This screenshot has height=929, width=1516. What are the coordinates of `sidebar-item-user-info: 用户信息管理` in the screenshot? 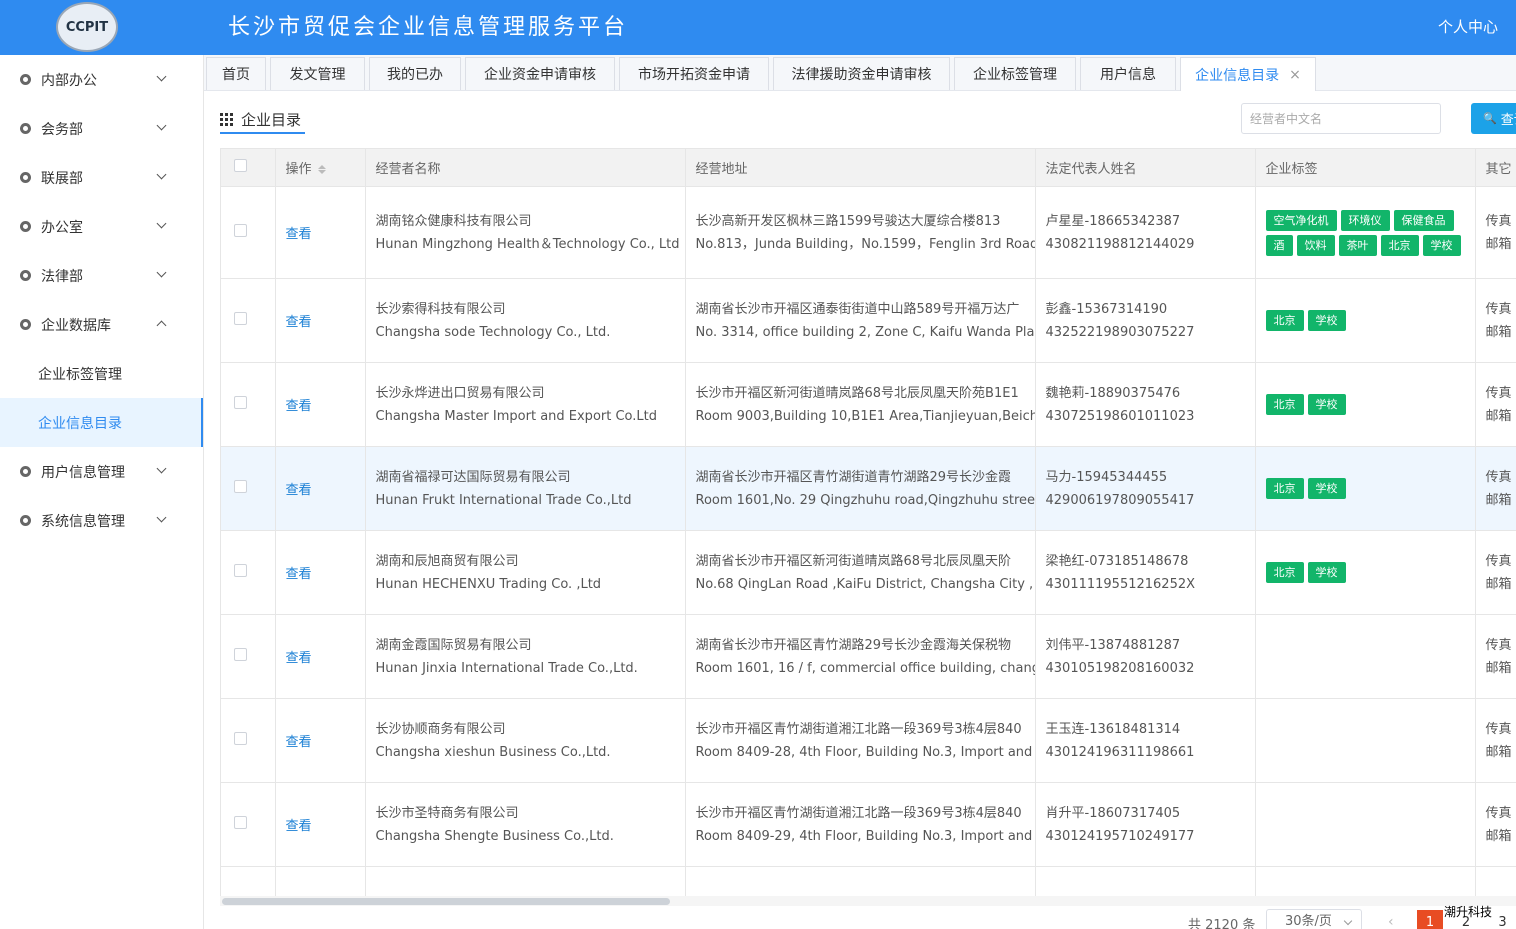 It's located at (101, 471).